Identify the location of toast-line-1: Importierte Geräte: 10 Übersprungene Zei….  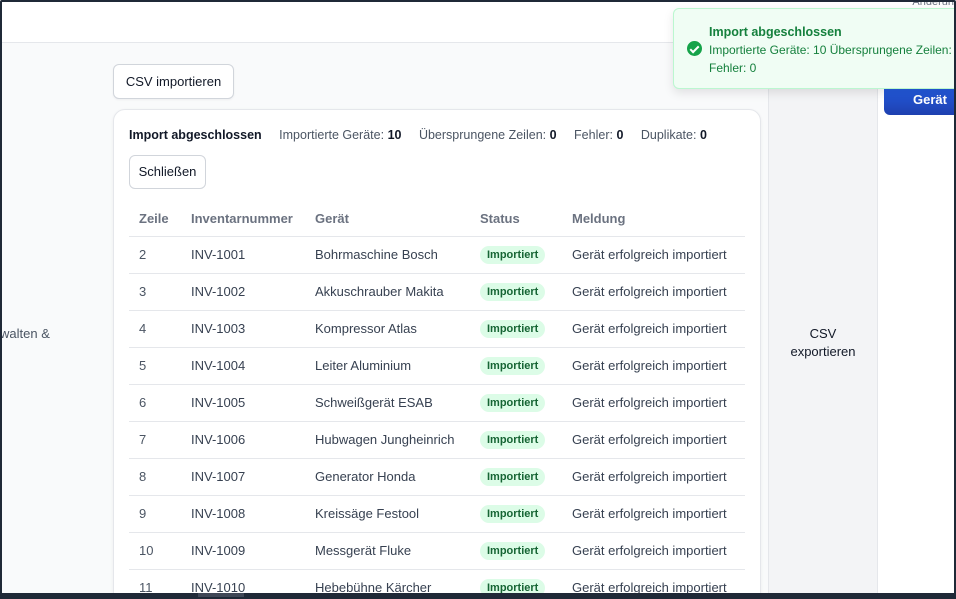
(832, 50).